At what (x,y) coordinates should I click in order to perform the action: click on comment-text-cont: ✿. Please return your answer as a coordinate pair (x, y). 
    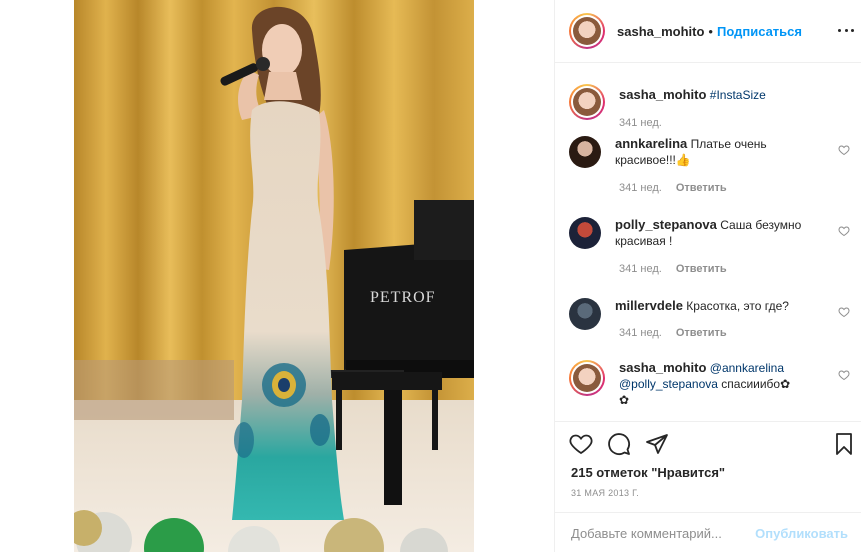
    Looking at the image, I should click on (624, 400).